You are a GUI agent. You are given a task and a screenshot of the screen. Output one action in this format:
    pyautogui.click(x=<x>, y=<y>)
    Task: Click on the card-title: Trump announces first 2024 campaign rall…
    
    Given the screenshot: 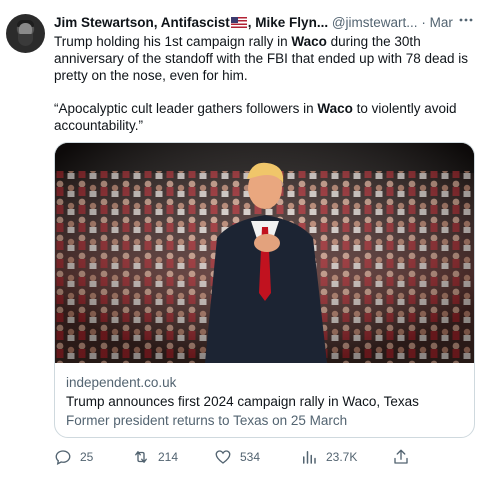 What is the action you would take?
    pyautogui.click(x=242, y=401)
    